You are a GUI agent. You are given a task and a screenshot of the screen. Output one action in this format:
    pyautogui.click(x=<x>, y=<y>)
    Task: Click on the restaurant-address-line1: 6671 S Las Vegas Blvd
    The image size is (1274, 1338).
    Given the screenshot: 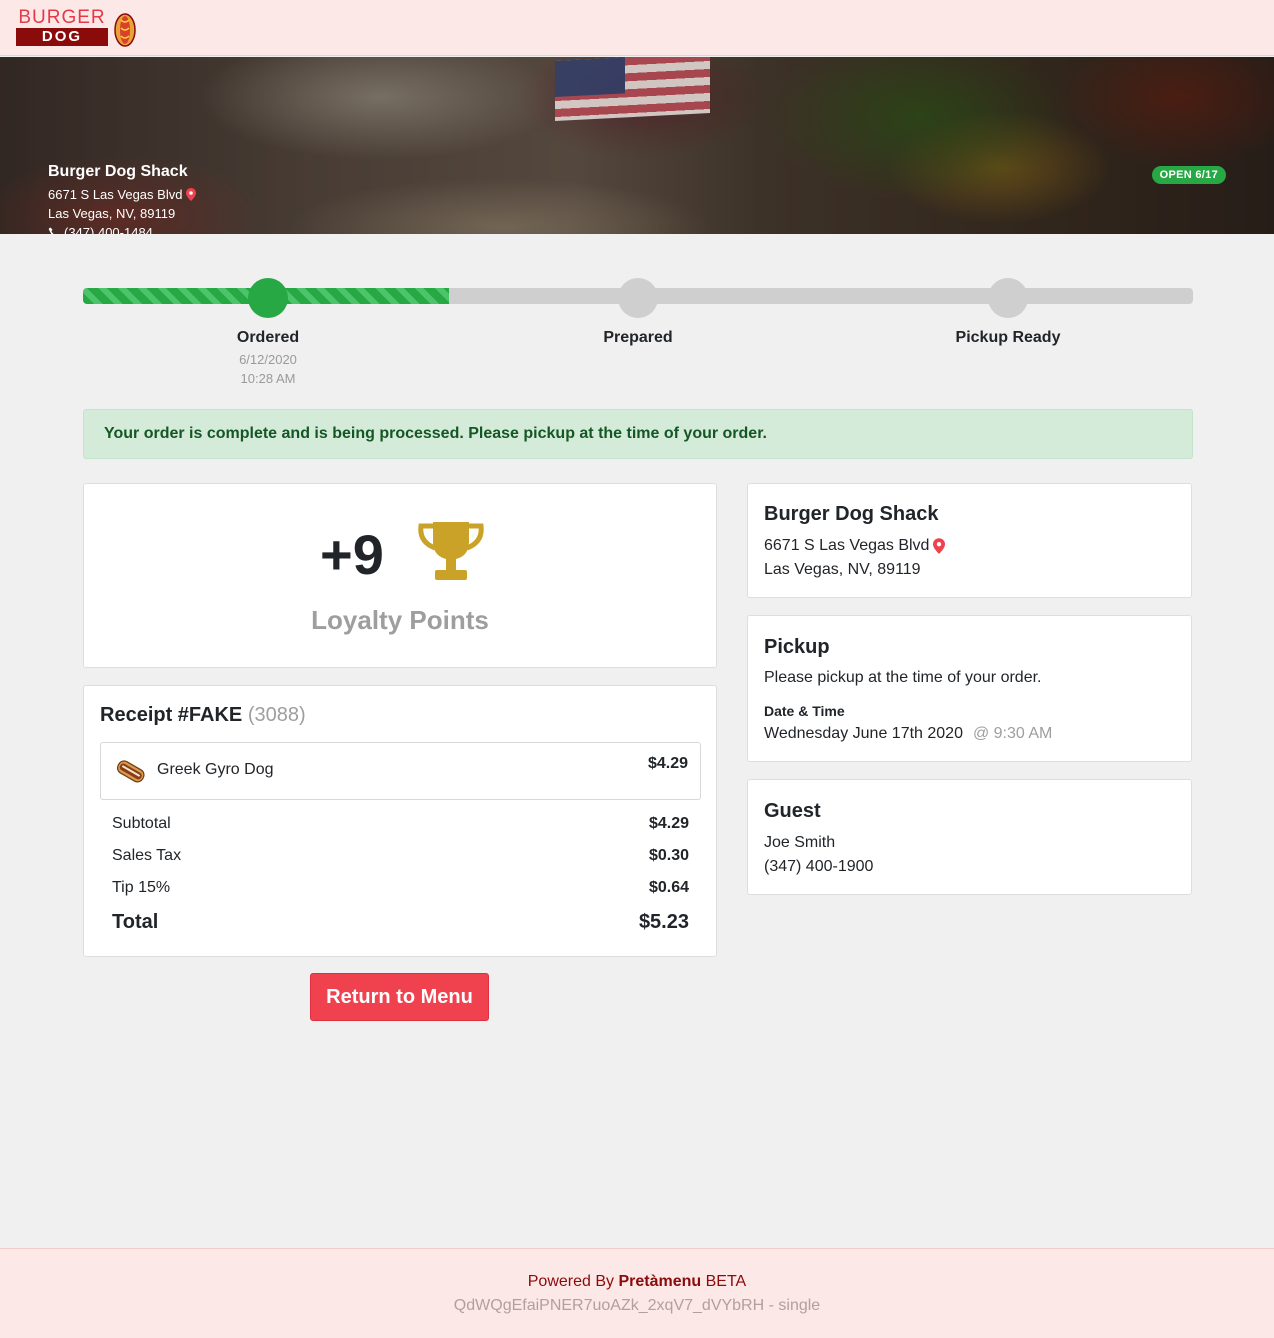 What is the action you would take?
    pyautogui.click(x=122, y=194)
    